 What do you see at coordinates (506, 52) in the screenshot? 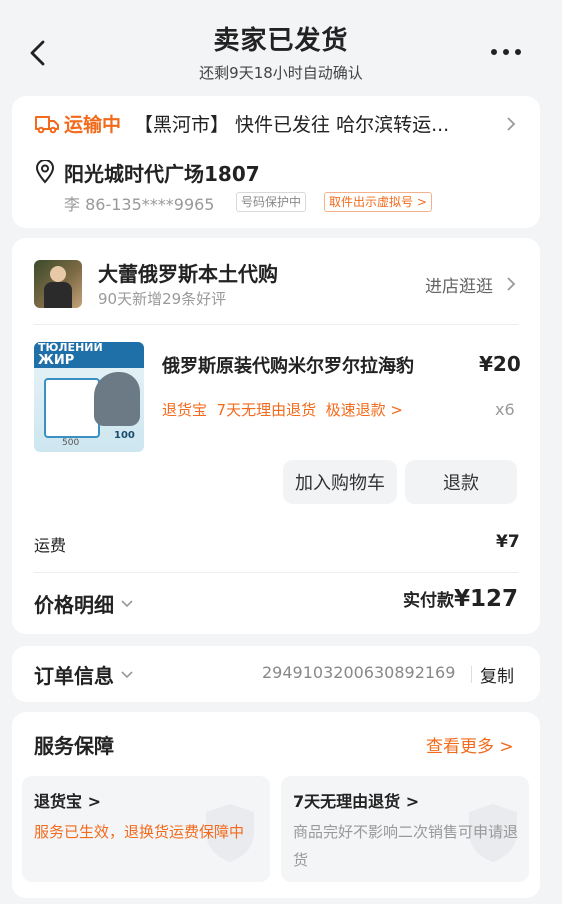
I see `more-icon` at bounding box center [506, 52].